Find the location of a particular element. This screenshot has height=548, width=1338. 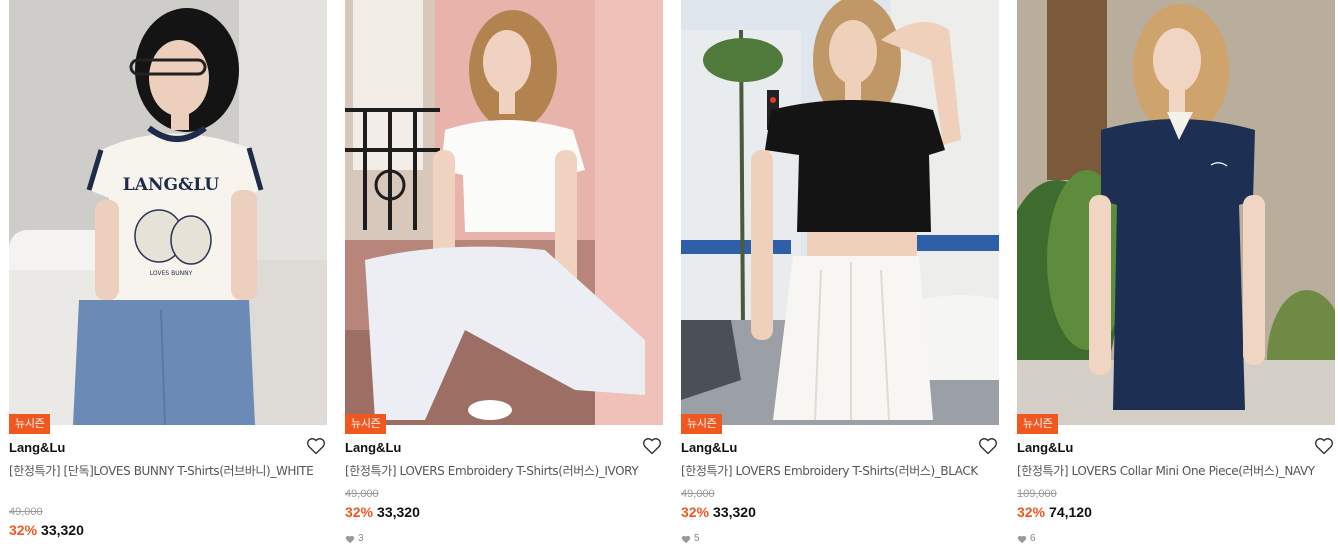

likes-count: 5 is located at coordinates (690, 539).